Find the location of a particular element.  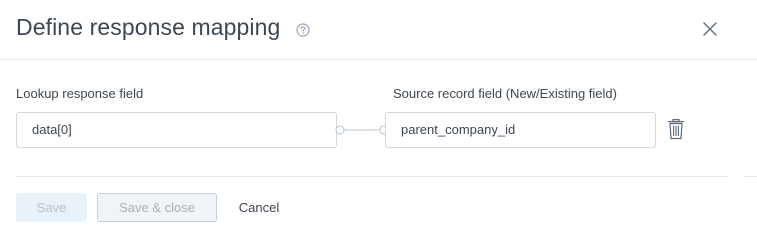

footer-divider-tail is located at coordinates (750, 176).